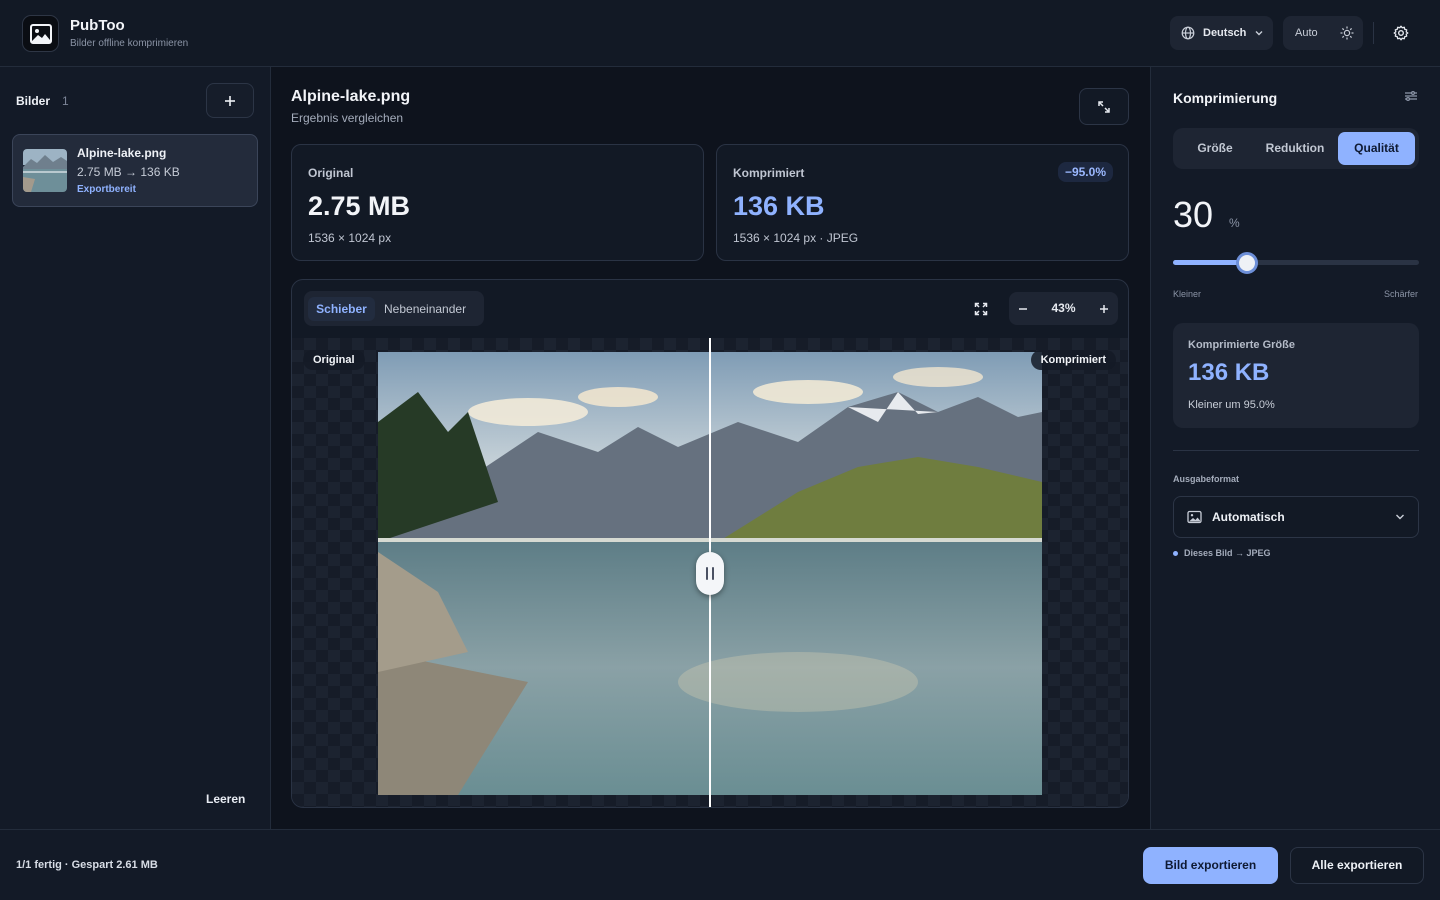 Image resolution: width=1440 pixels, height=900 pixels. I want to click on compression-mode-tabs: Größe Reduktion Qualität, so click(1296, 148).